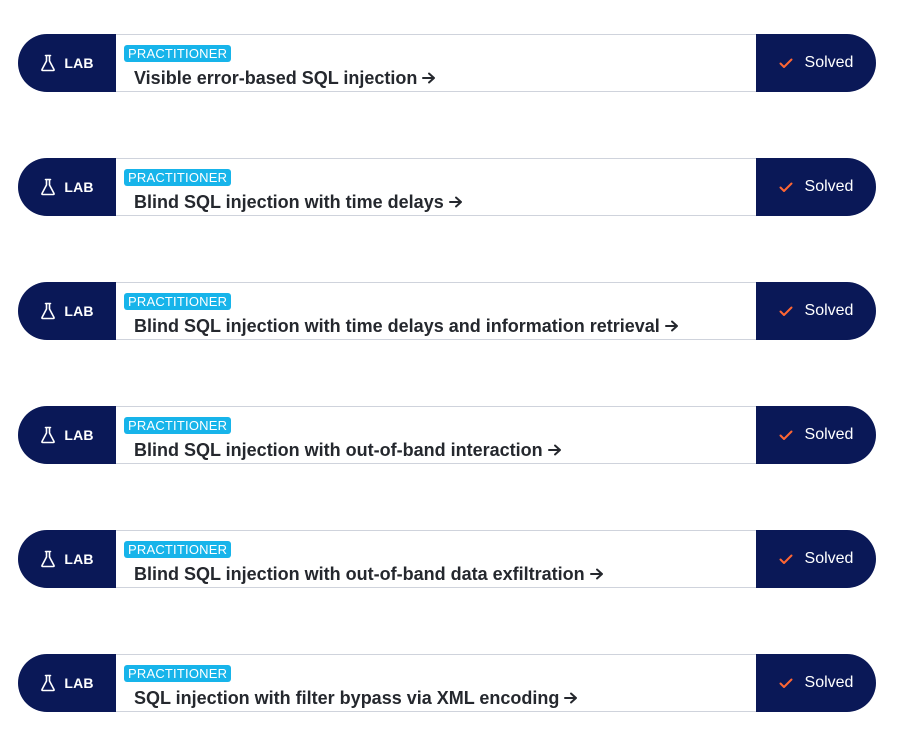 The width and height of the screenshot is (899, 750). Describe the element at coordinates (276, 78) in the screenshot. I see `lab-title: Visible error-based SQL injection` at that location.